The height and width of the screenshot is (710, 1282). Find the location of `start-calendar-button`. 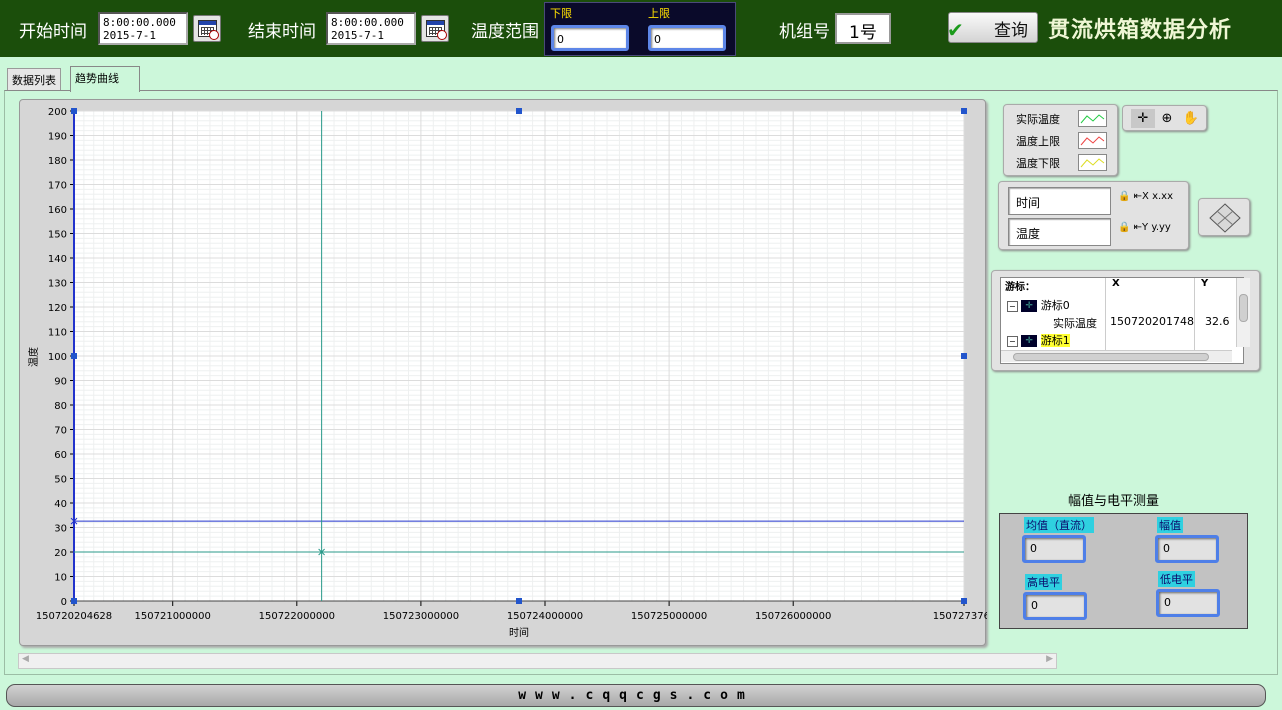

start-calendar-button is located at coordinates (207, 28).